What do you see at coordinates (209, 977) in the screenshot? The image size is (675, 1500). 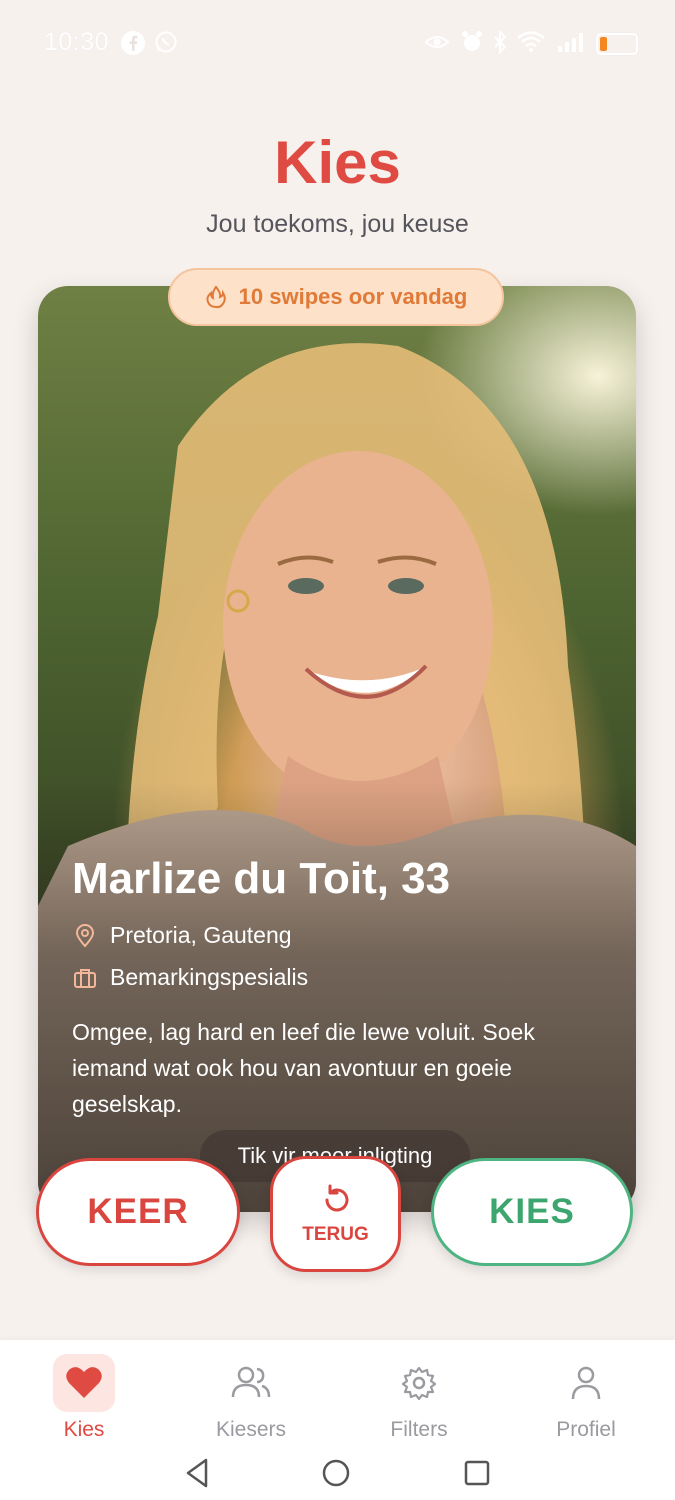 I see `occupation-text: Bemarkingspesialis` at bounding box center [209, 977].